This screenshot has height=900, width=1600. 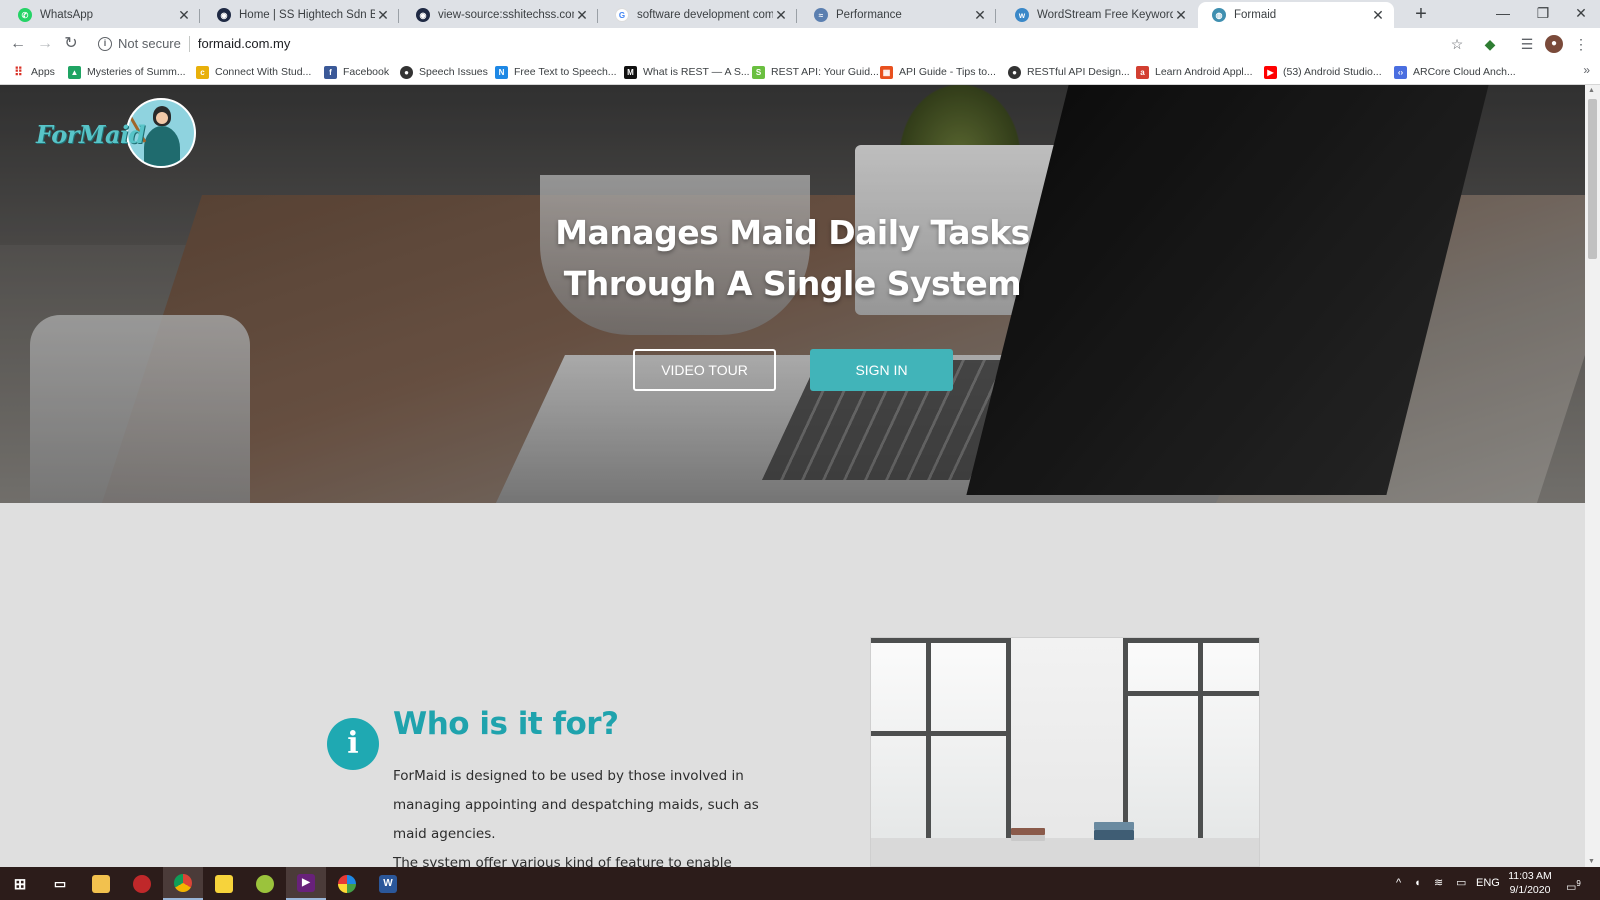 What do you see at coordinates (330, 72) in the screenshot?
I see `facebook-icon: f` at bounding box center [330, 72].